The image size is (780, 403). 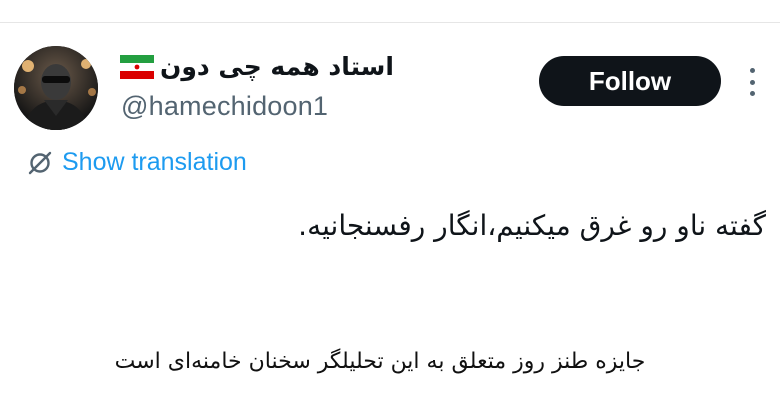 I want to click on more-vertical-icon, so click(x=752, y=82).